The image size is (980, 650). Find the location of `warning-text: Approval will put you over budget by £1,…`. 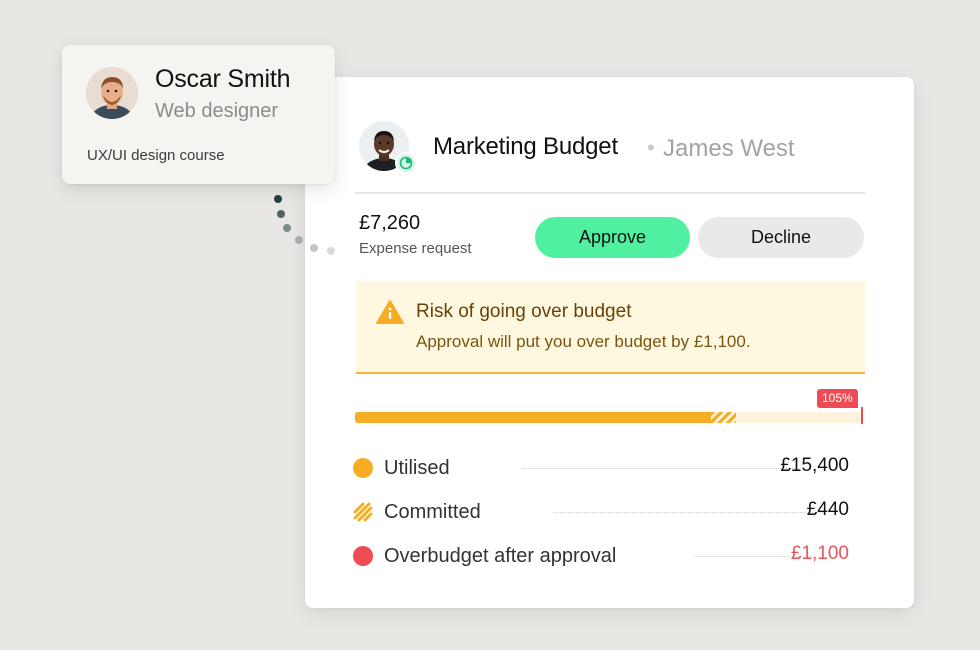

warning-text: Approval will put you over budget by £1,… is located at coordinates (583, 341).